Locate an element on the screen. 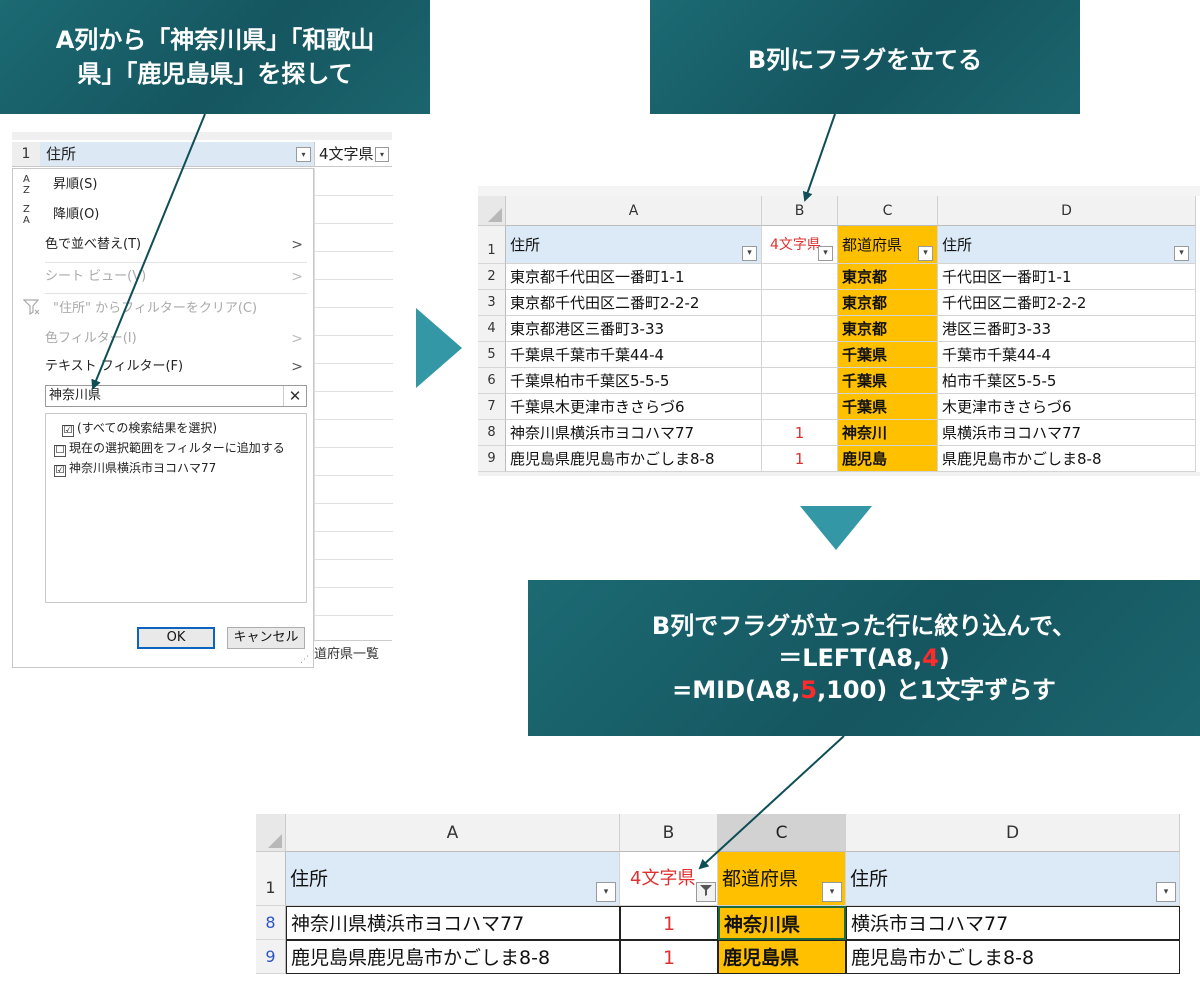  clear-search-icon: ✕ is located at coordinates (294, 396).